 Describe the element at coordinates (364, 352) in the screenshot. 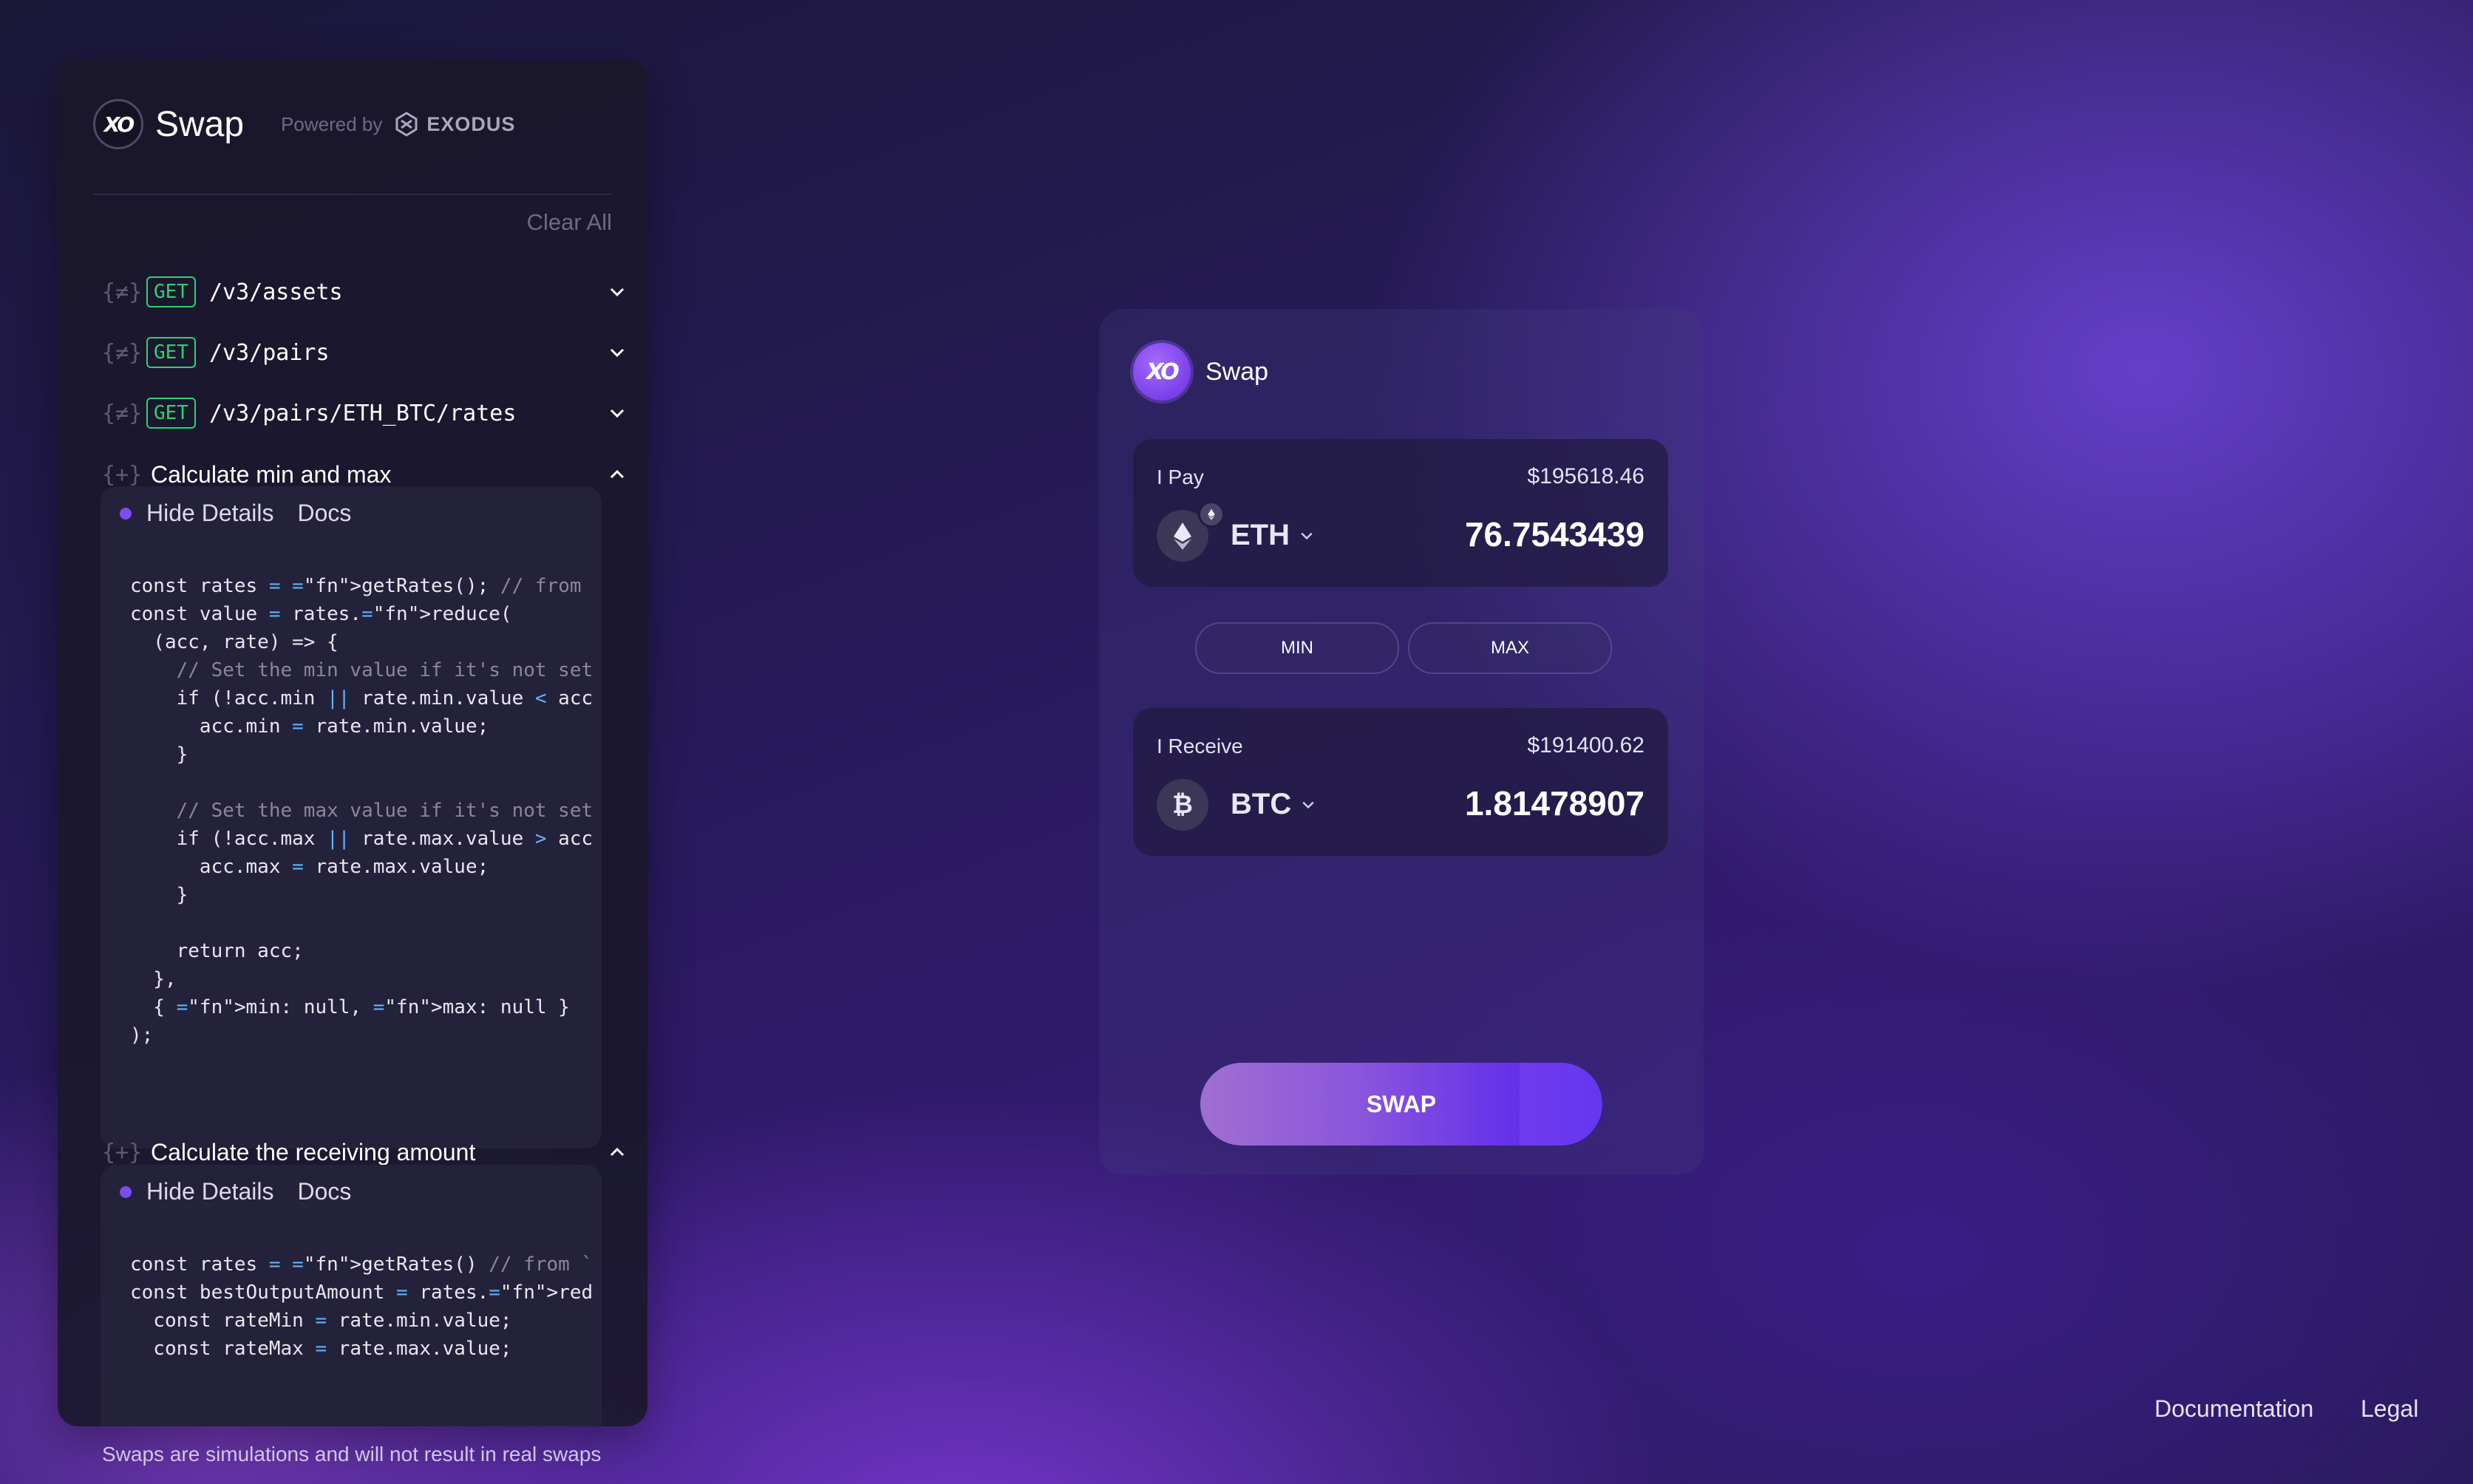

I see `request-row-pairs: {≠} GET /v3/pairs` at that location.